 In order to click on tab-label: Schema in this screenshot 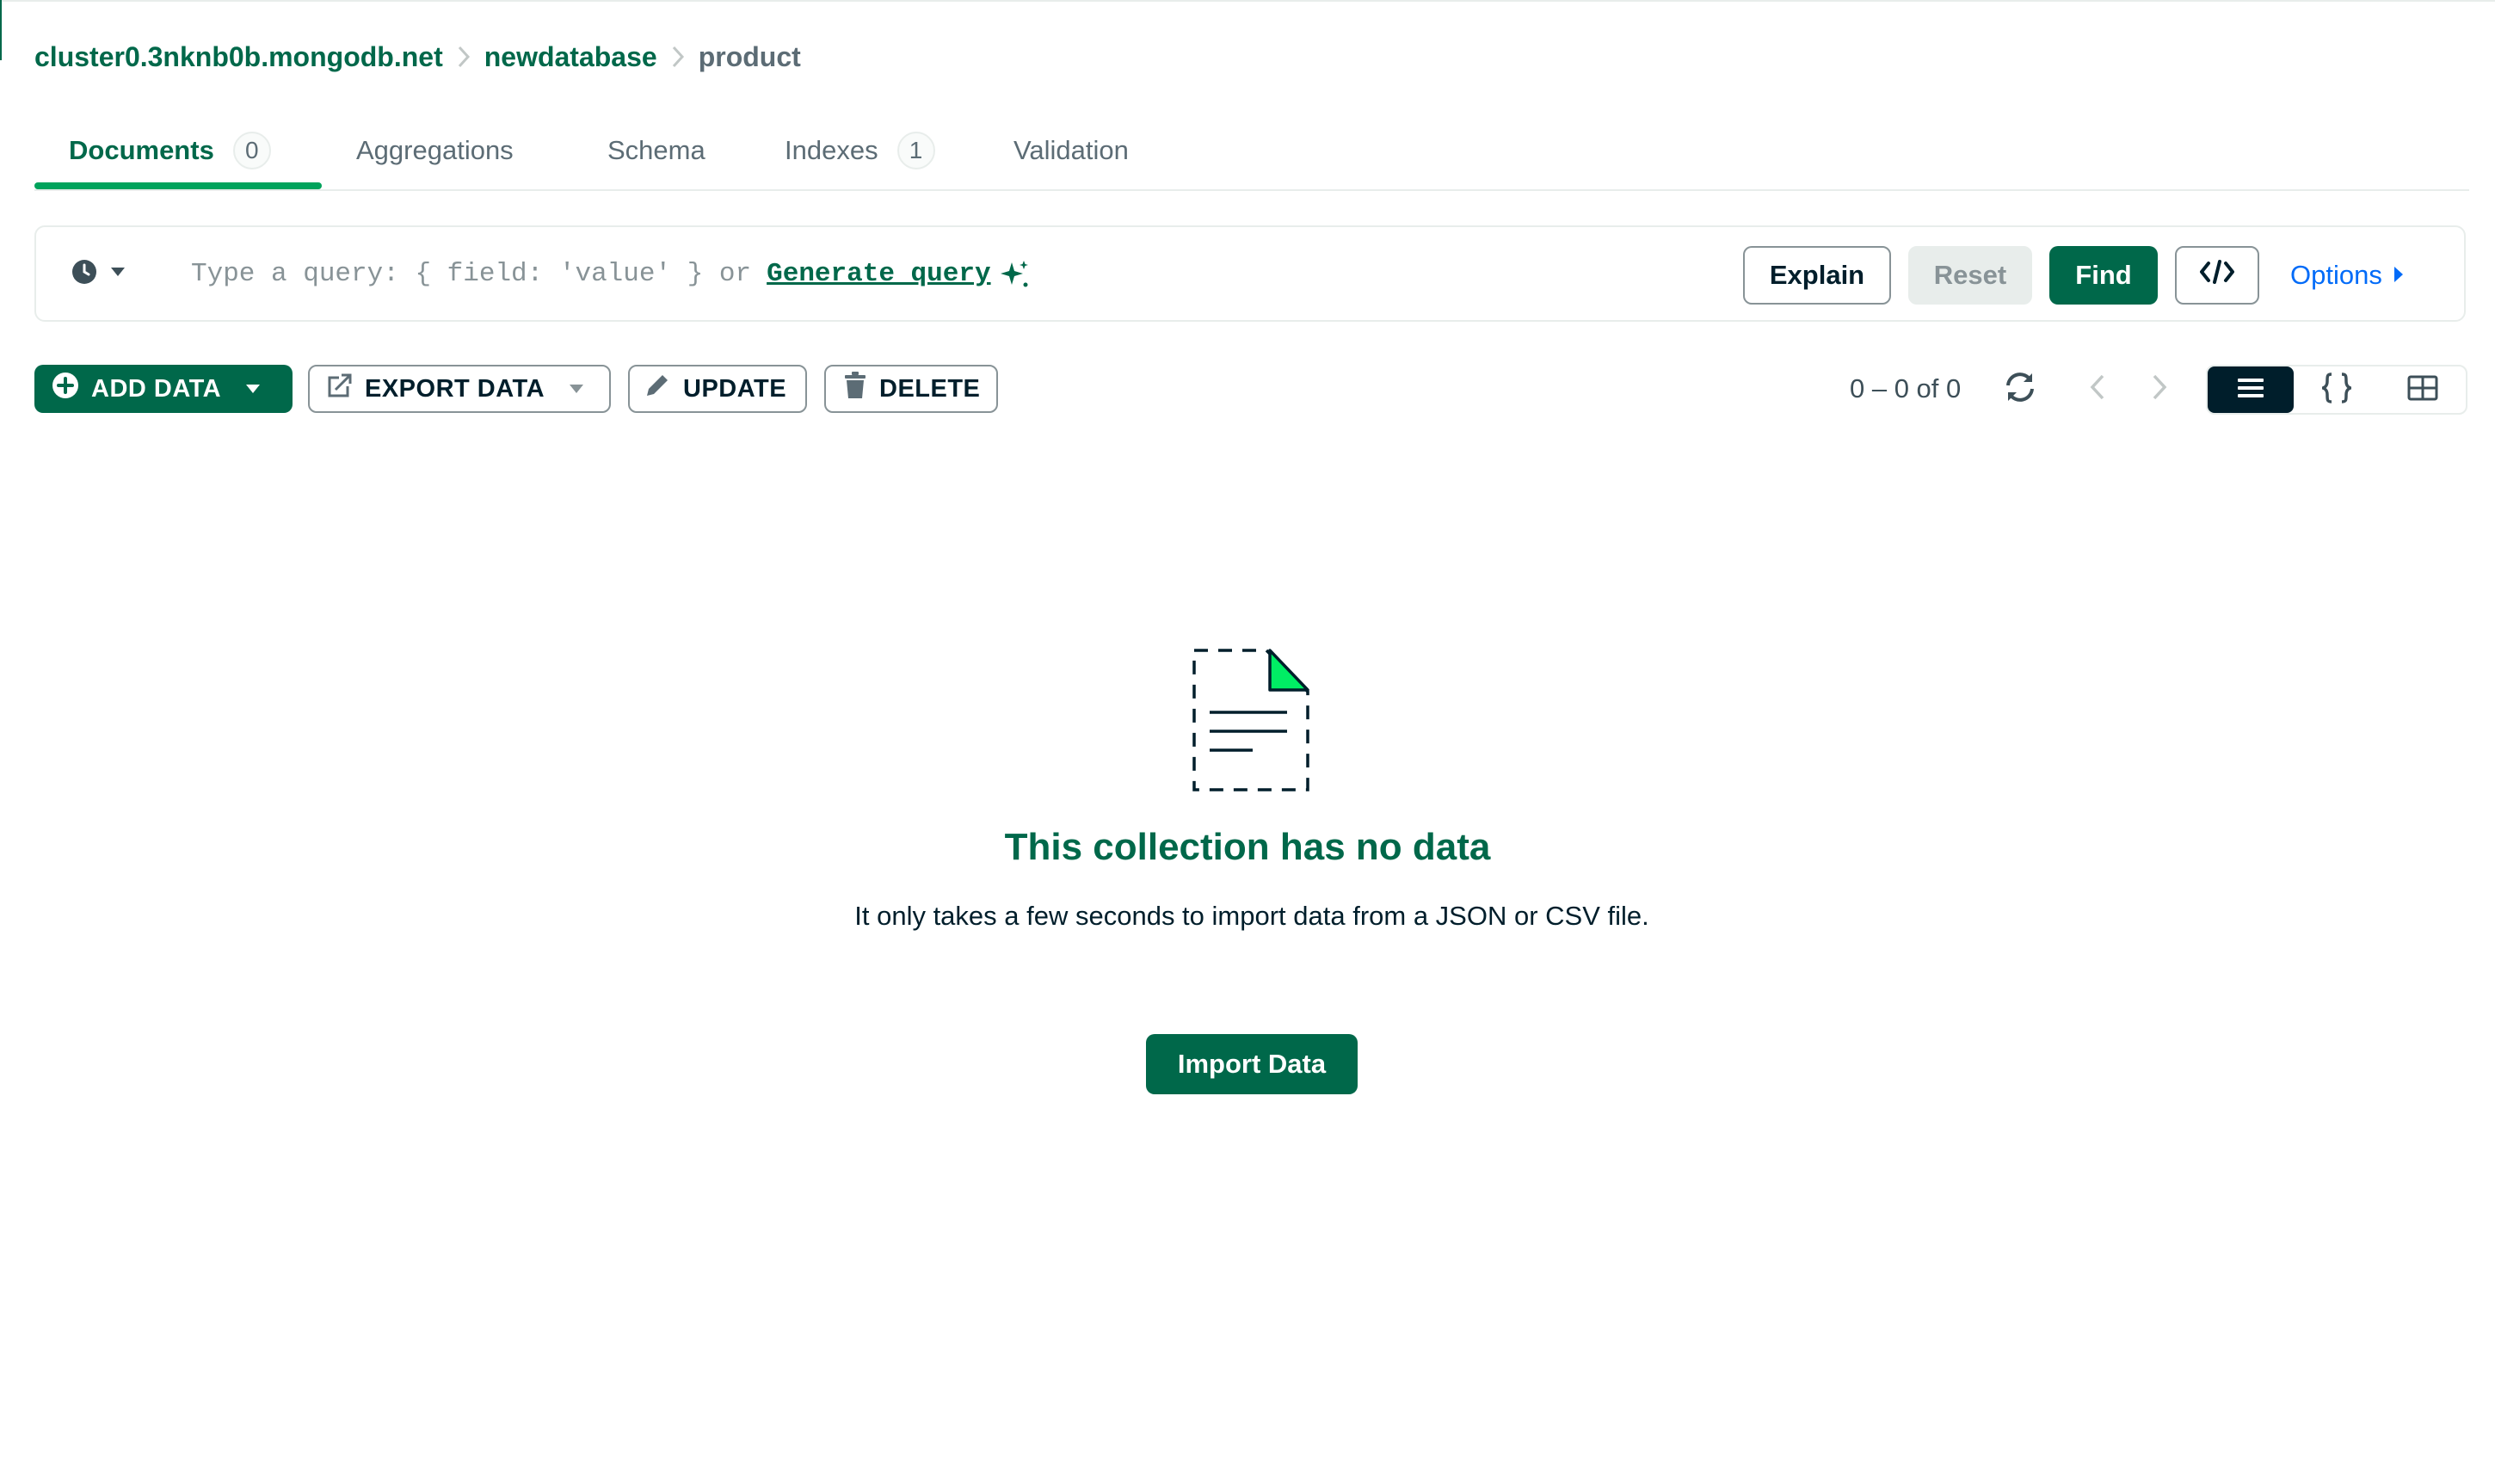, I will do `click(656, 150)`.